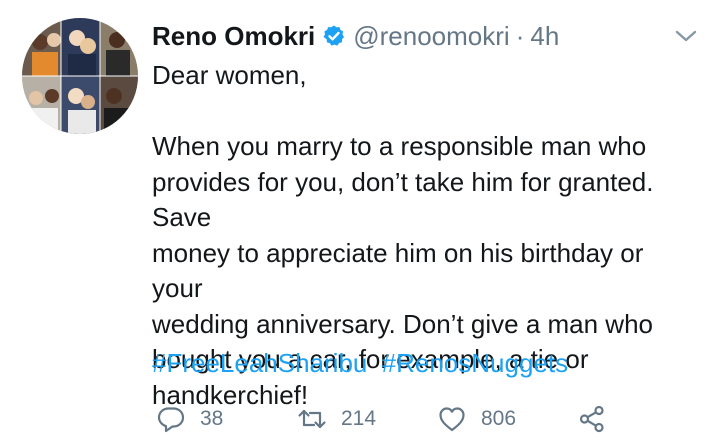 This screenshot has width=720, height=441. Describe the element at coordinates (476, 419) in the screenshot. I see `like-button: 806` at that location.